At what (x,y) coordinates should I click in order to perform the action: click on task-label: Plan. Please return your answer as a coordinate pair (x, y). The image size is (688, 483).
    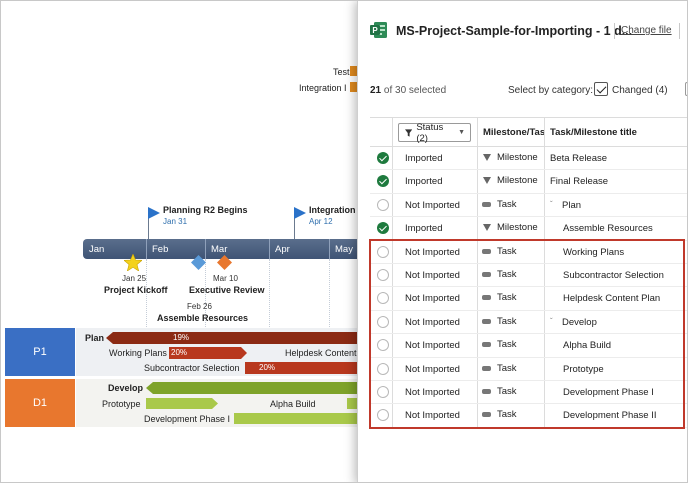
    Looking at the image, I should click on (95, 338).